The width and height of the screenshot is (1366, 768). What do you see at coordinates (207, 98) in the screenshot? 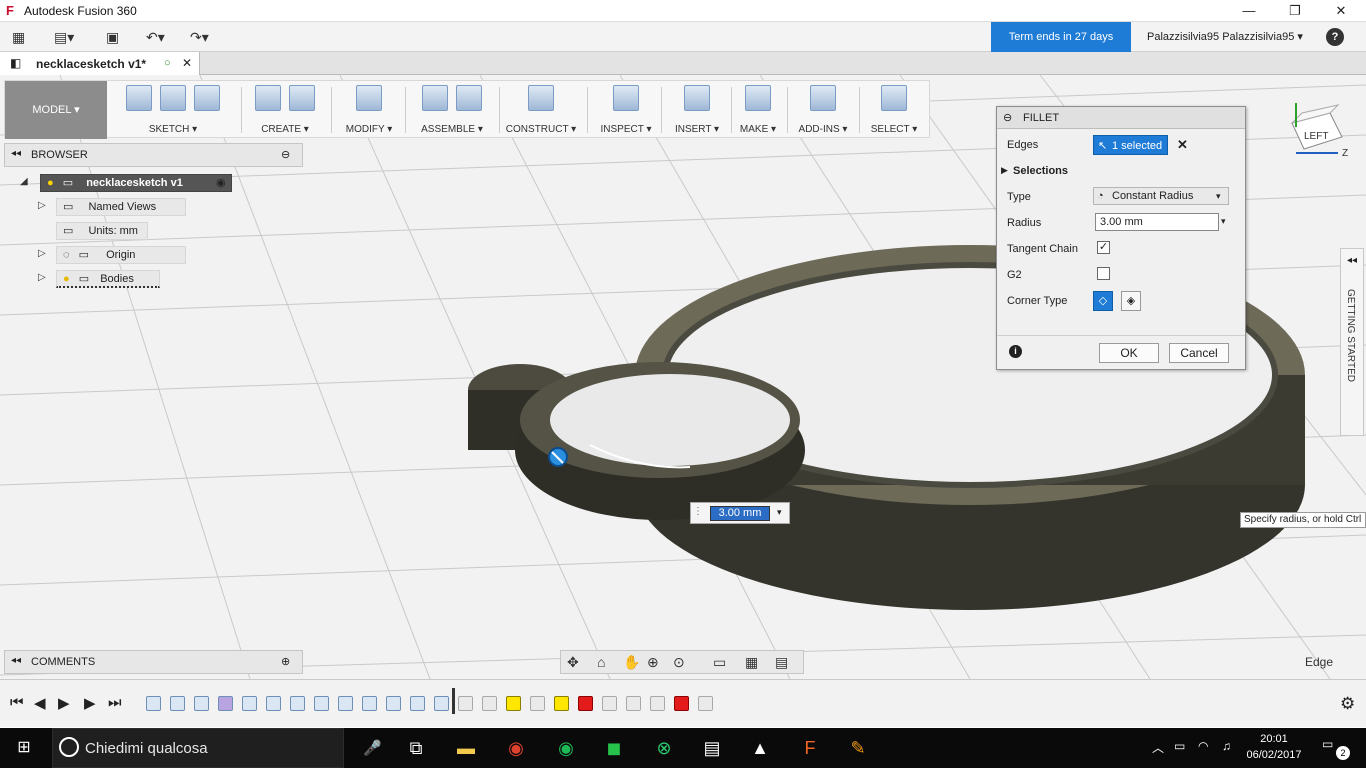
I see `rectangle-icon` at bounding box center [207, 98].